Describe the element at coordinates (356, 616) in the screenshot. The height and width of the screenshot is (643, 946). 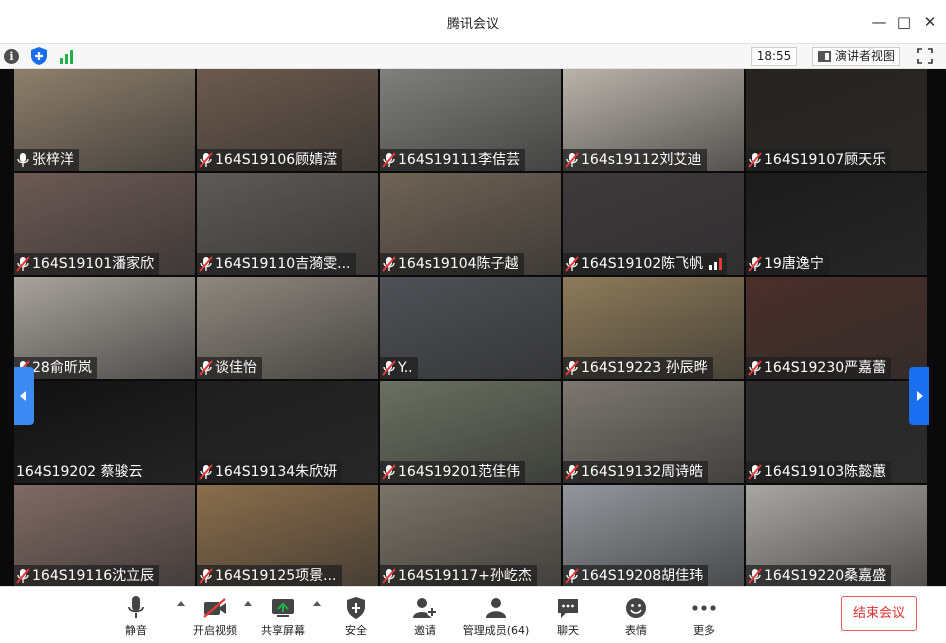
I see `security-button: 安全` at that location.